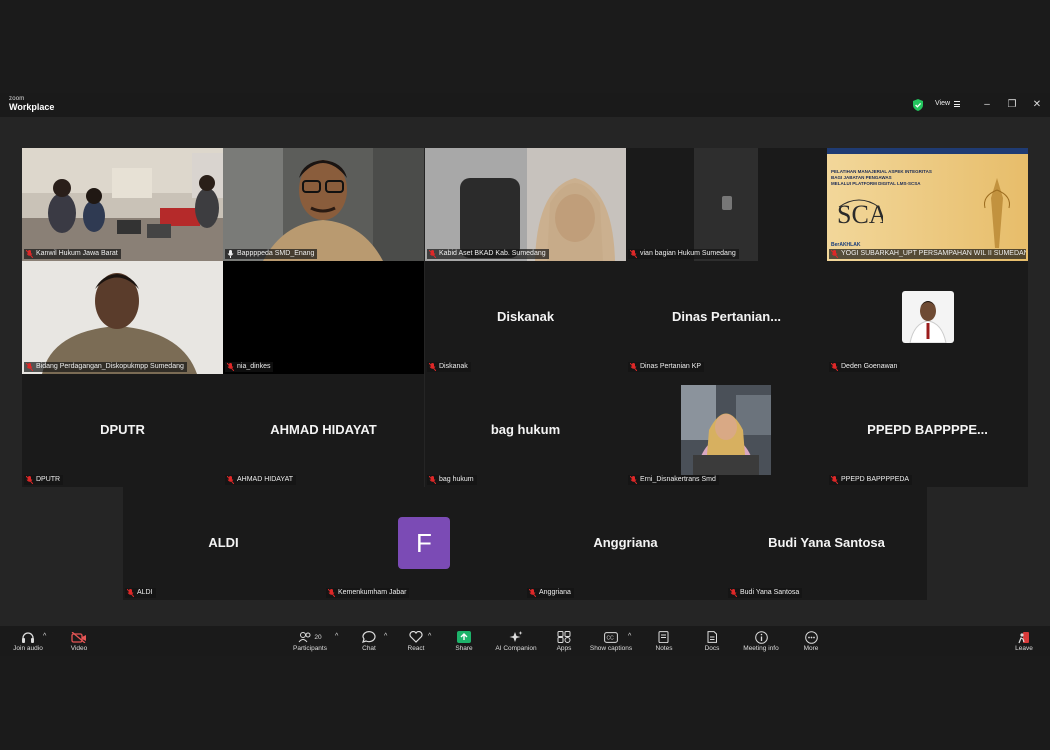  Describe the element at coordinates (464, 637) in the screenshot. I see `share-screen-icon` at that location.